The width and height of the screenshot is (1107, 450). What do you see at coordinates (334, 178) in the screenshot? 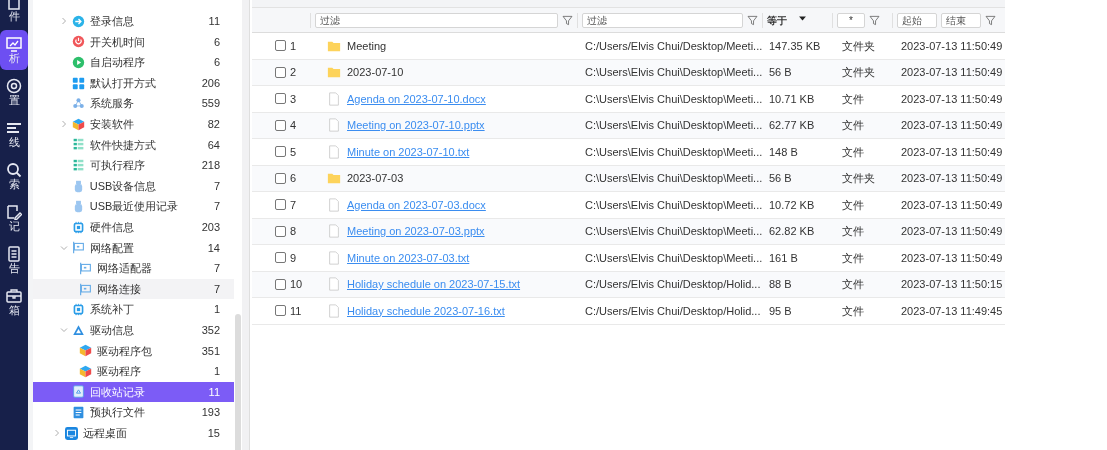
I see `folder-icon` at bounding box center [334, 178].